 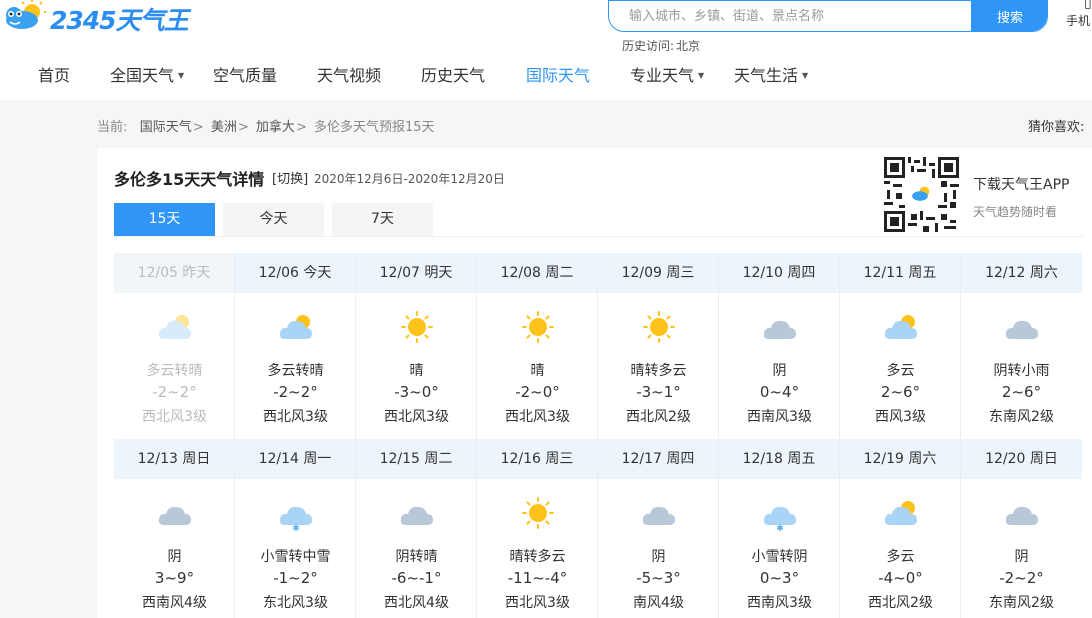 I want to click on forecast-wind: 东南风2级, so click(x=1021, y=603).